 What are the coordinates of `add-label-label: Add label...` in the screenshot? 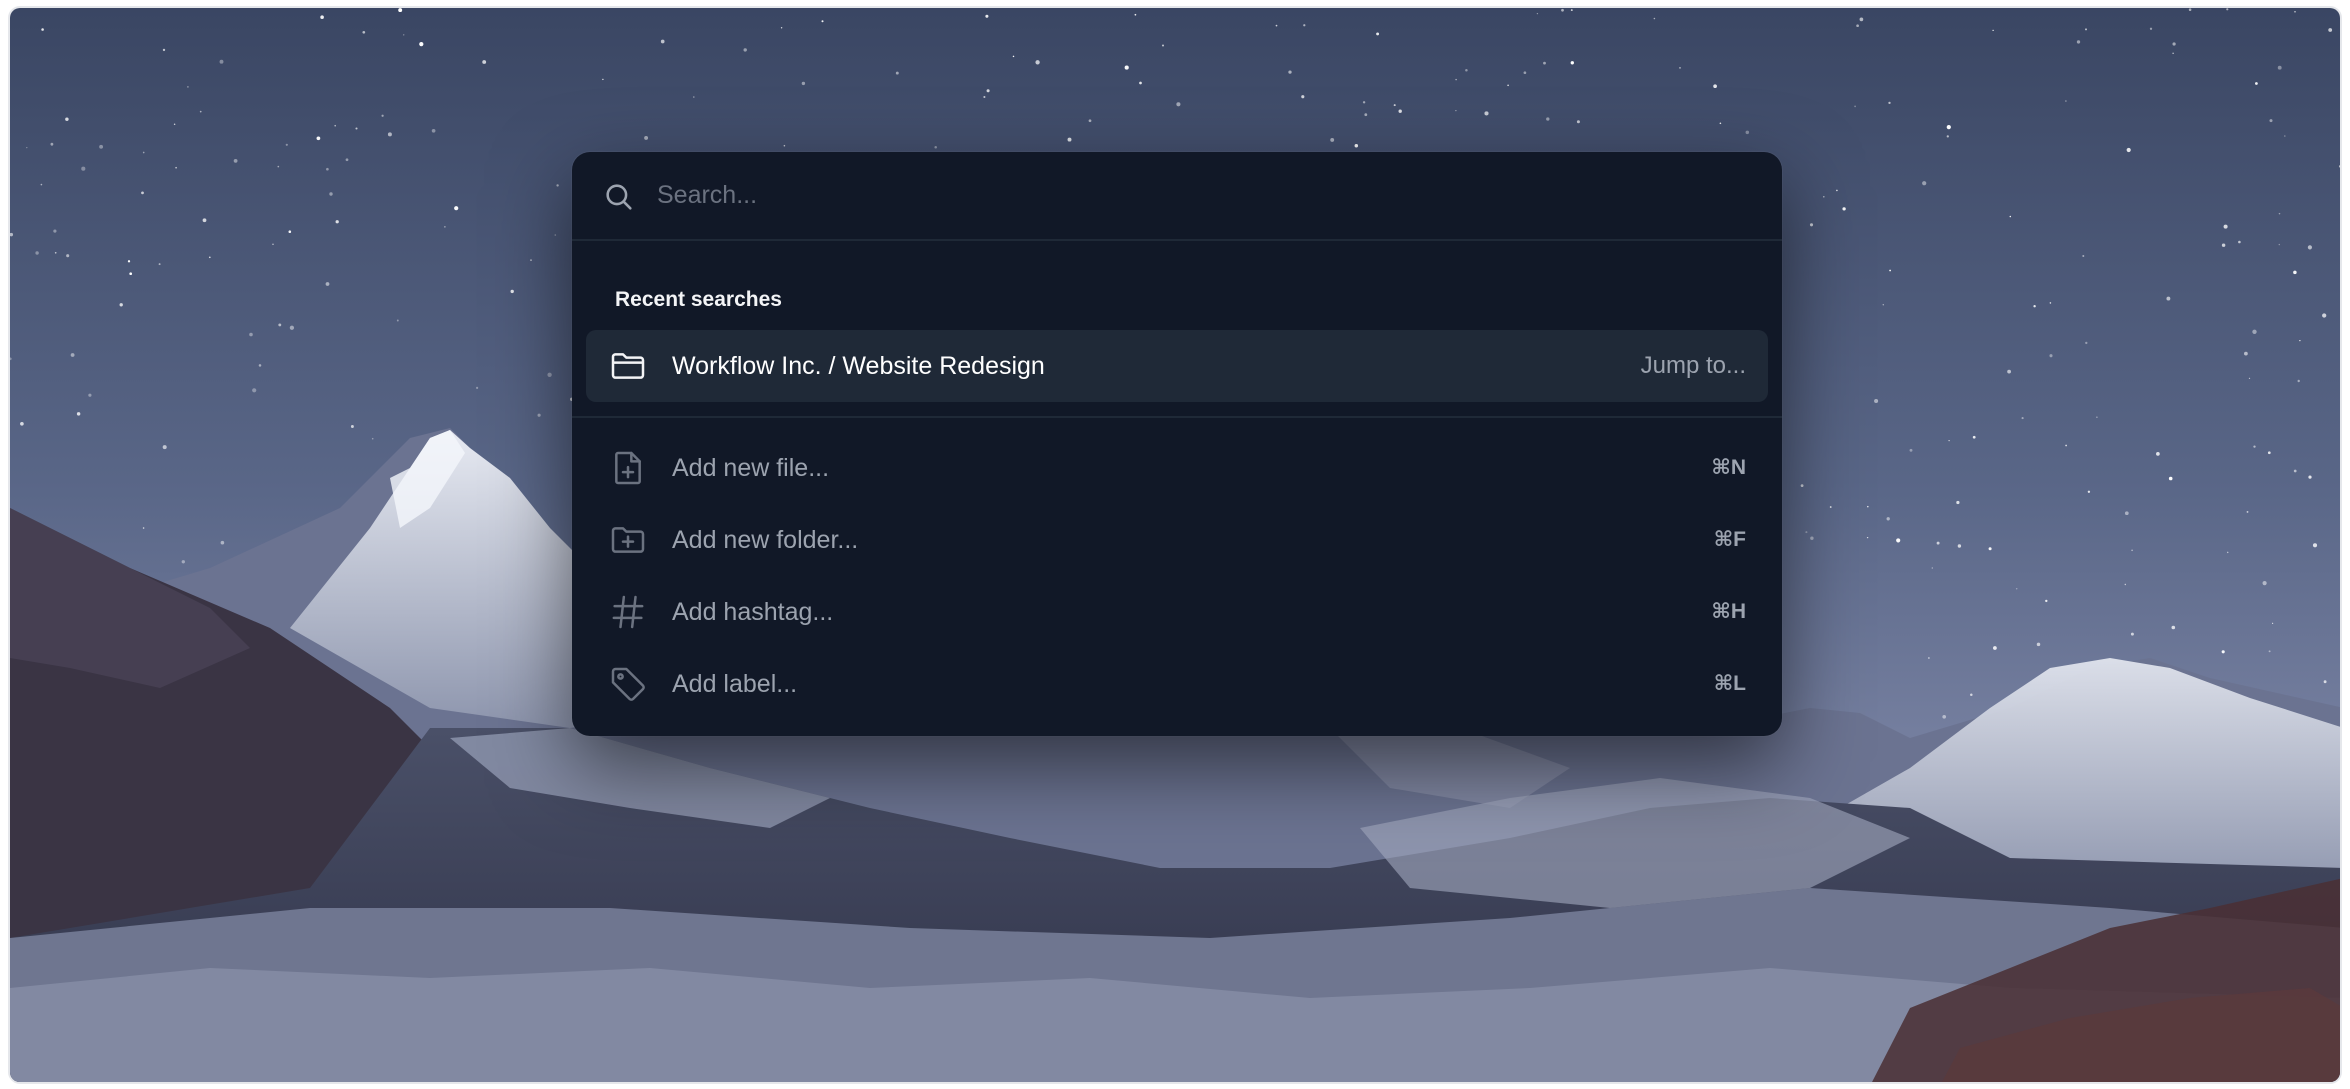 It's located at (735, 684).